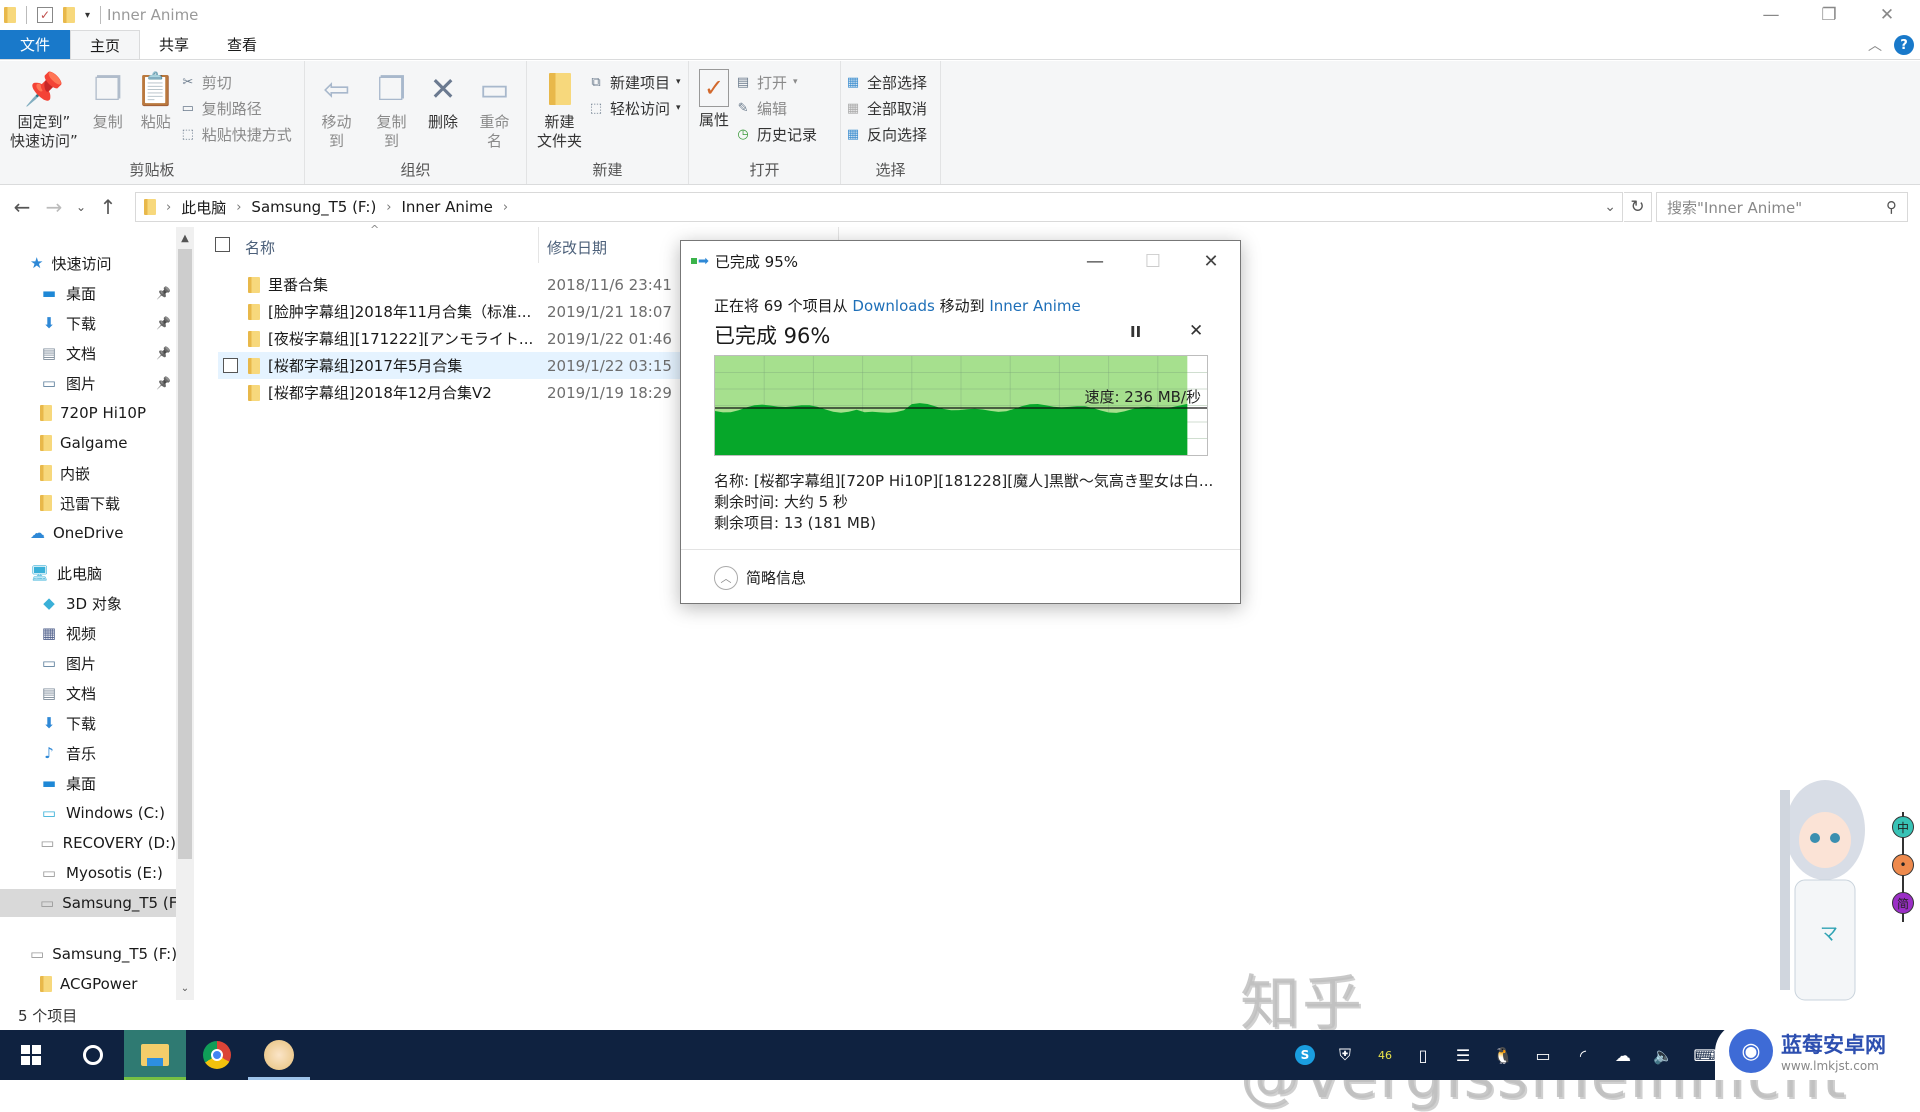 This screenshot has width=1920, height=1112. I want to click on scroll-down-icon: ⌄, so click(185, 988).